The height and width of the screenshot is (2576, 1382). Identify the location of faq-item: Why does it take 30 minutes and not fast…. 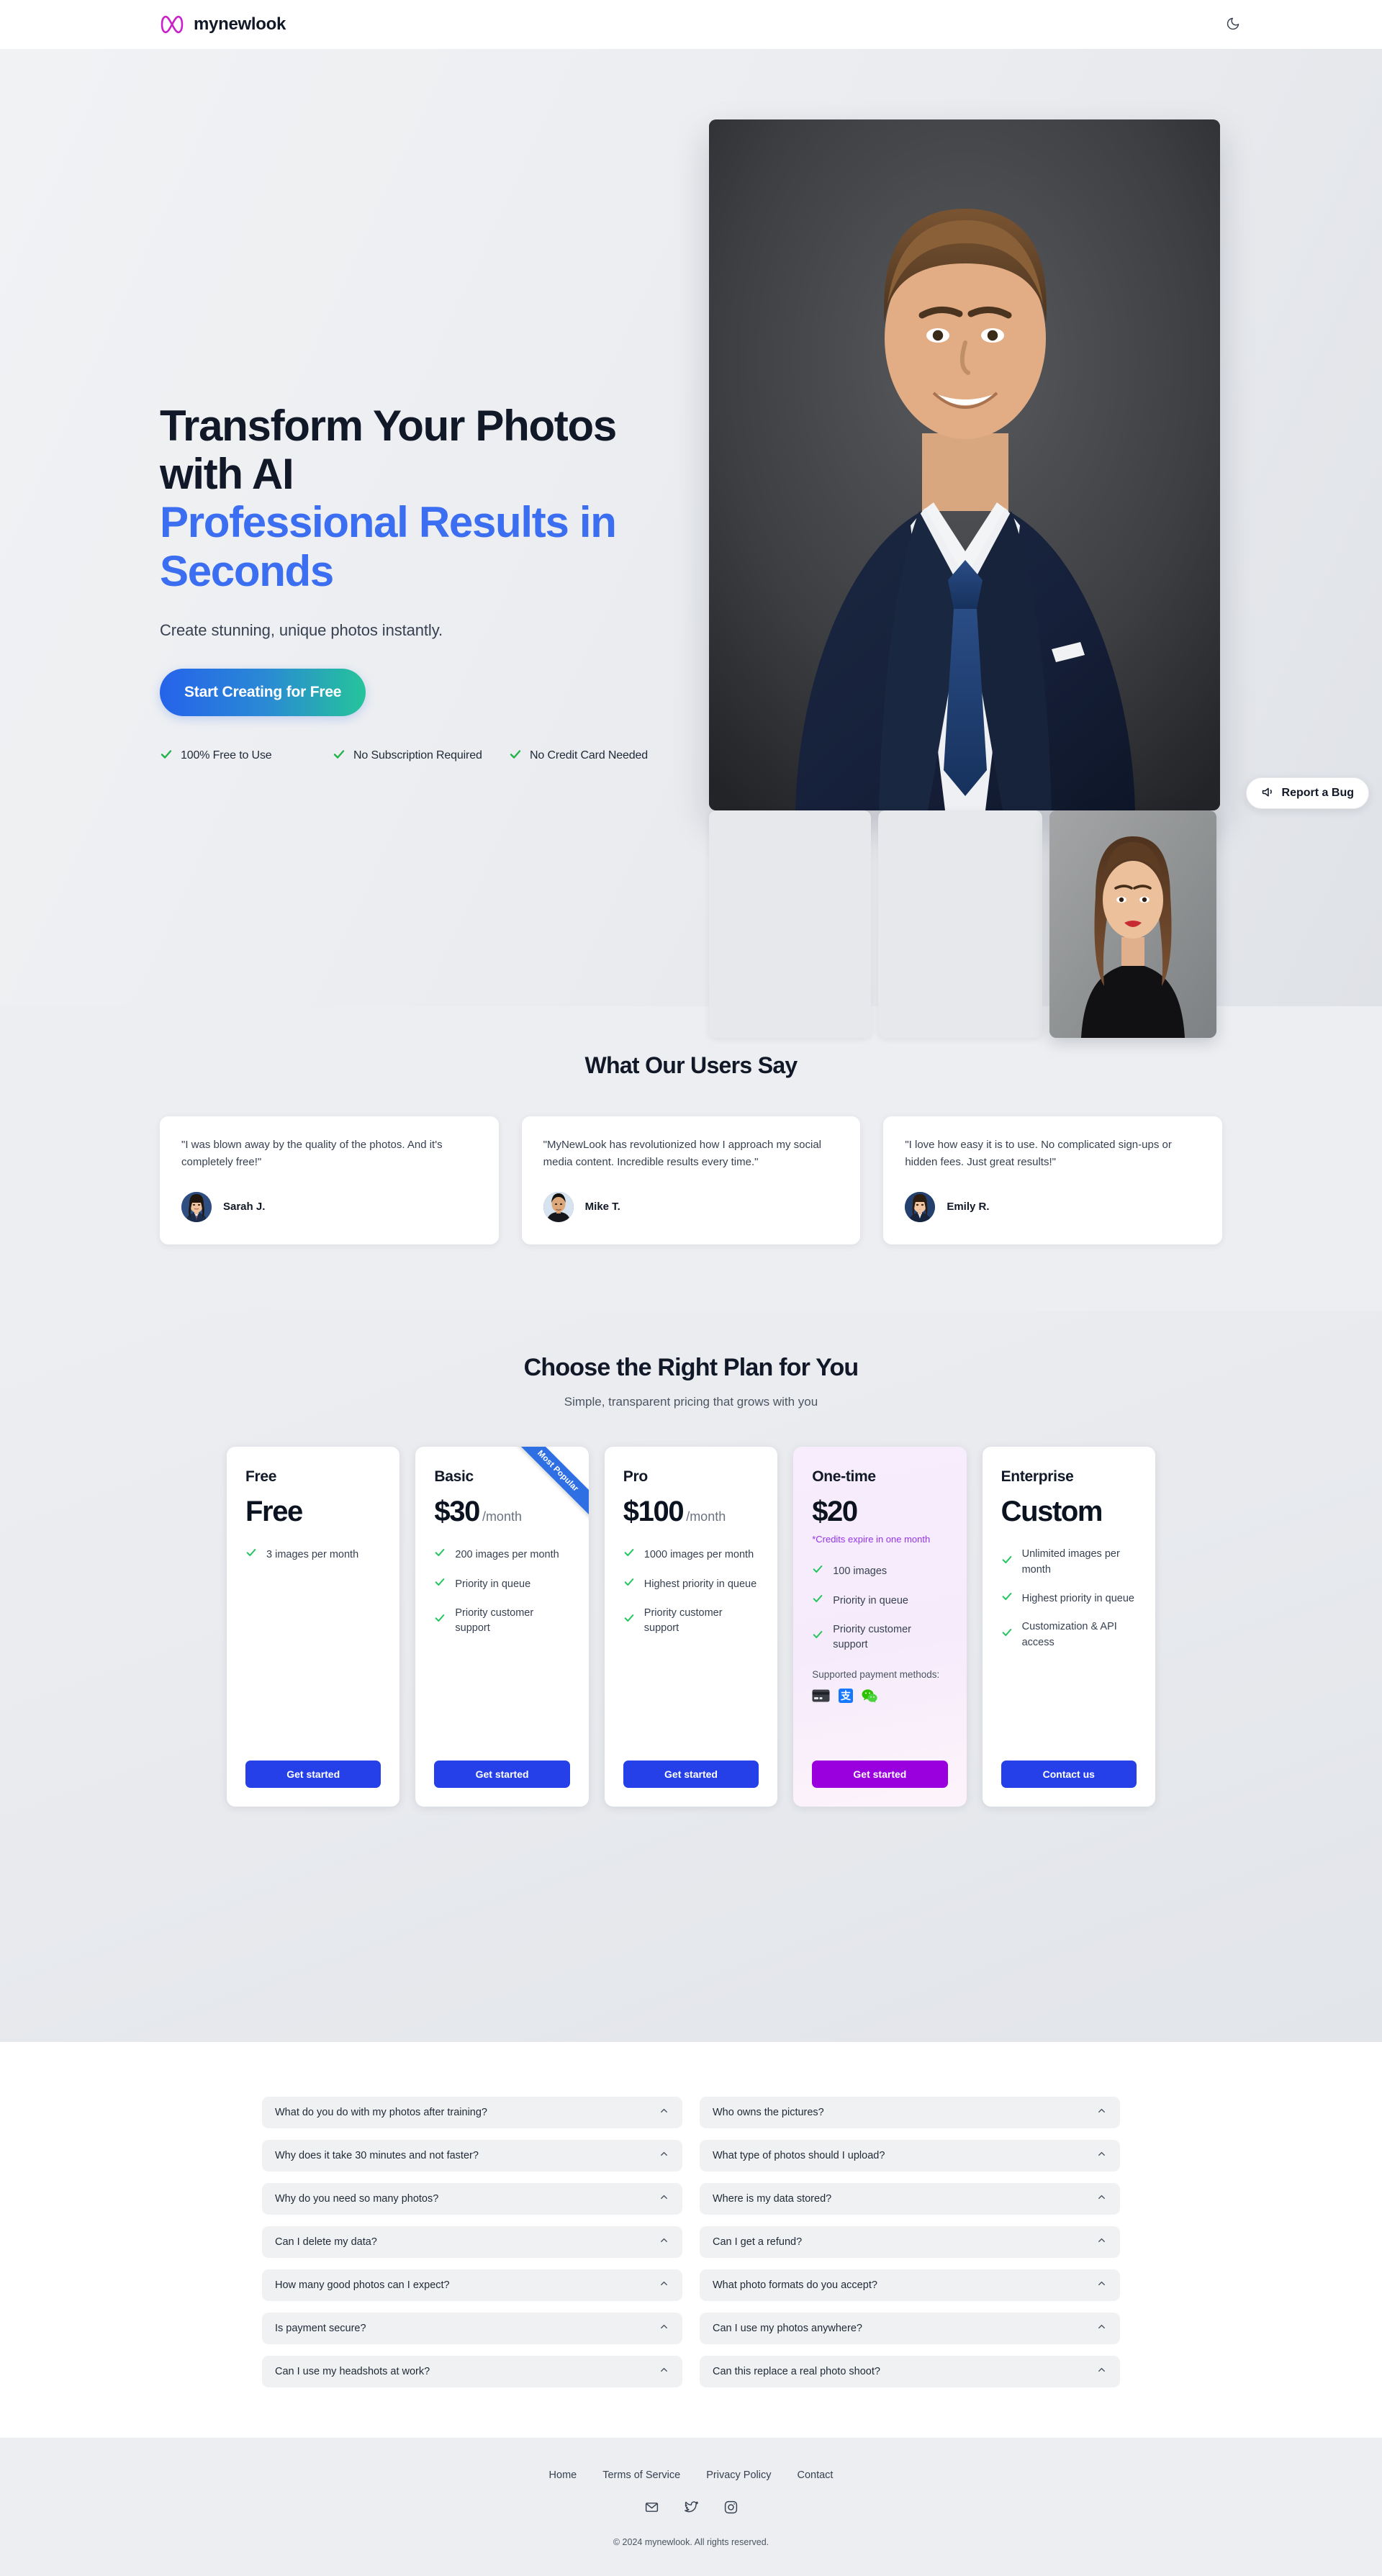
(472, 2155).